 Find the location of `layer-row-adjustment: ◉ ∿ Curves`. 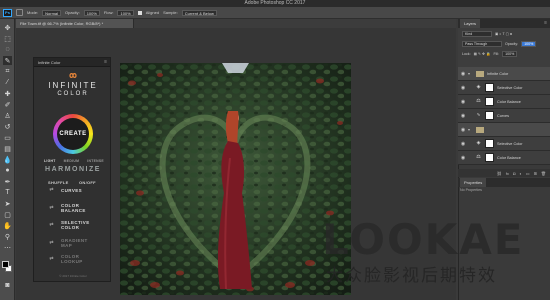

layer-row-adjustment: ◉ ∿ Curves is located at coordinates (504, 116).